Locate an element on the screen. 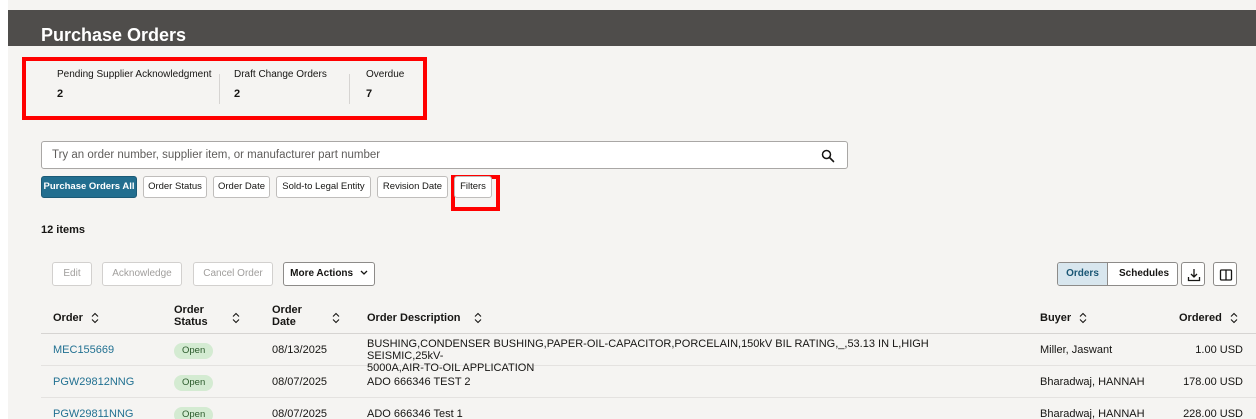 Image resolution: width=1256 pixels, height=419 pixels. filter-chip-revision-date: Revision Date is located at coordinates (412, 187).